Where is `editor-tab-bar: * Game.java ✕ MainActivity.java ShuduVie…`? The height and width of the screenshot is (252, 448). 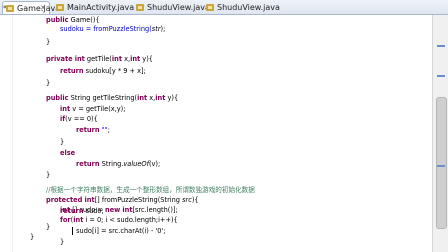 editor-tab-bar: * Game.java ✕ MainActivity.java ShuduVie… is located at coordinates (224, 7).